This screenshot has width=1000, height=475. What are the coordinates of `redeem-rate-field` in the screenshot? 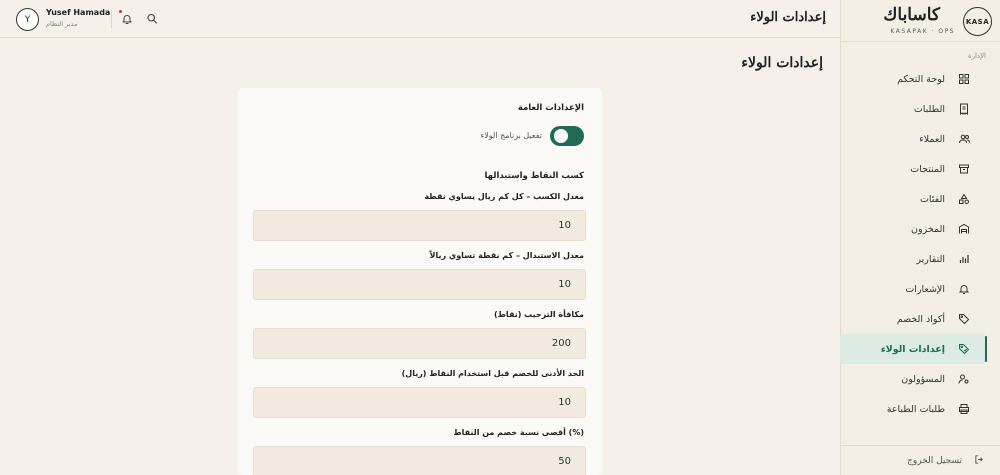 It's located at (419, 284).